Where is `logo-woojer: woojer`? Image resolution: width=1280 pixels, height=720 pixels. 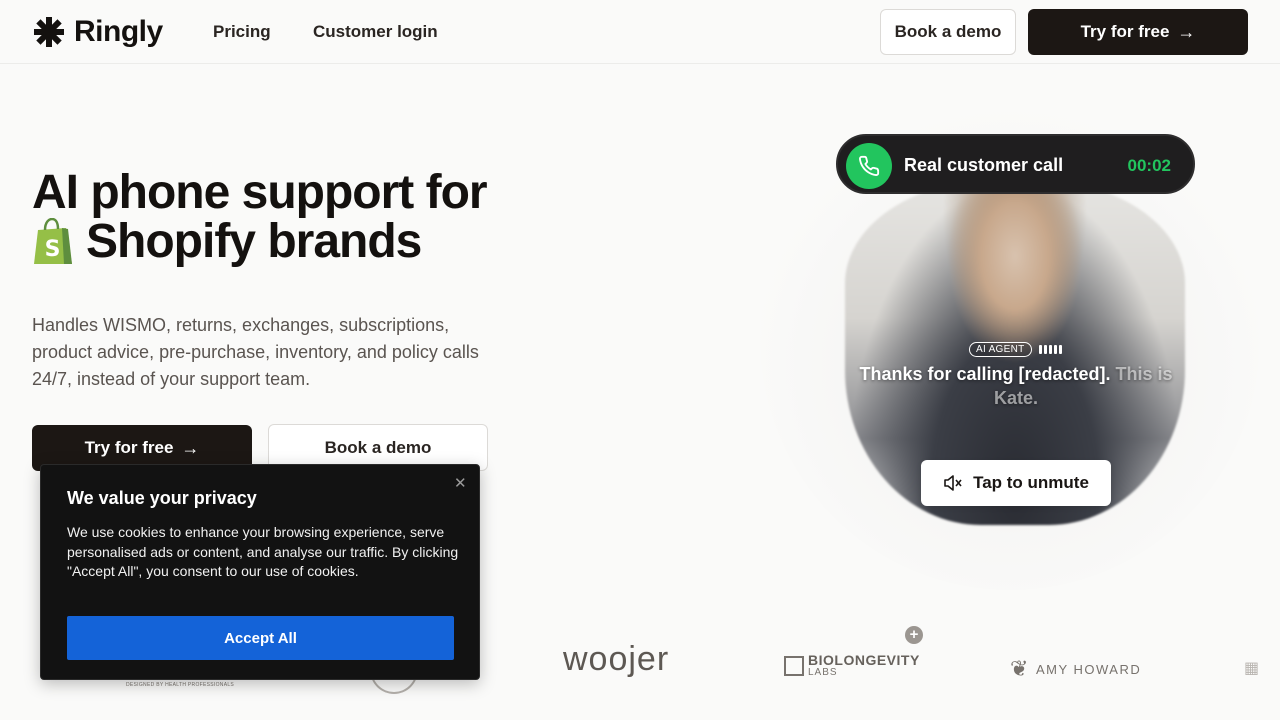
logo-woojer: woojer is located at coordinates (616, 659).